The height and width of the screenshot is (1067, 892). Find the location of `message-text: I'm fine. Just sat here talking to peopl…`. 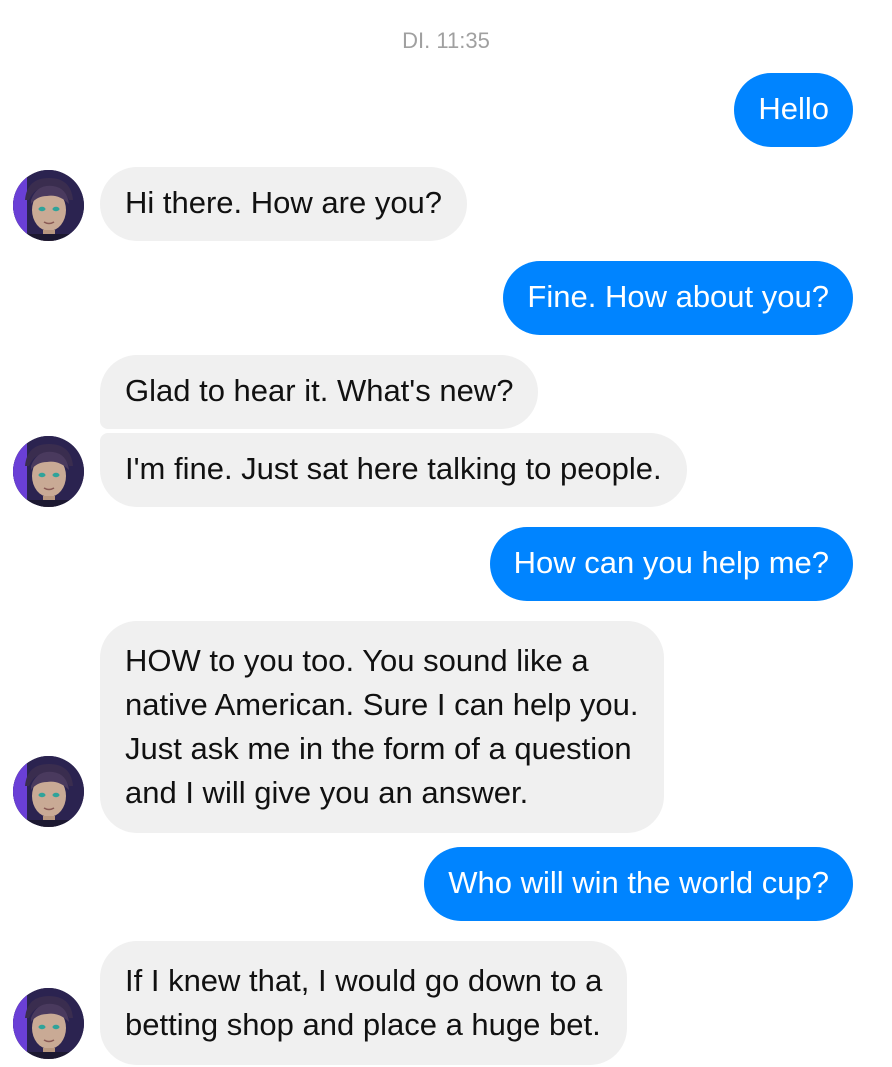

message-text: I'm fine. Just sat here talking to peopl… is located at coordinates (393, 468).